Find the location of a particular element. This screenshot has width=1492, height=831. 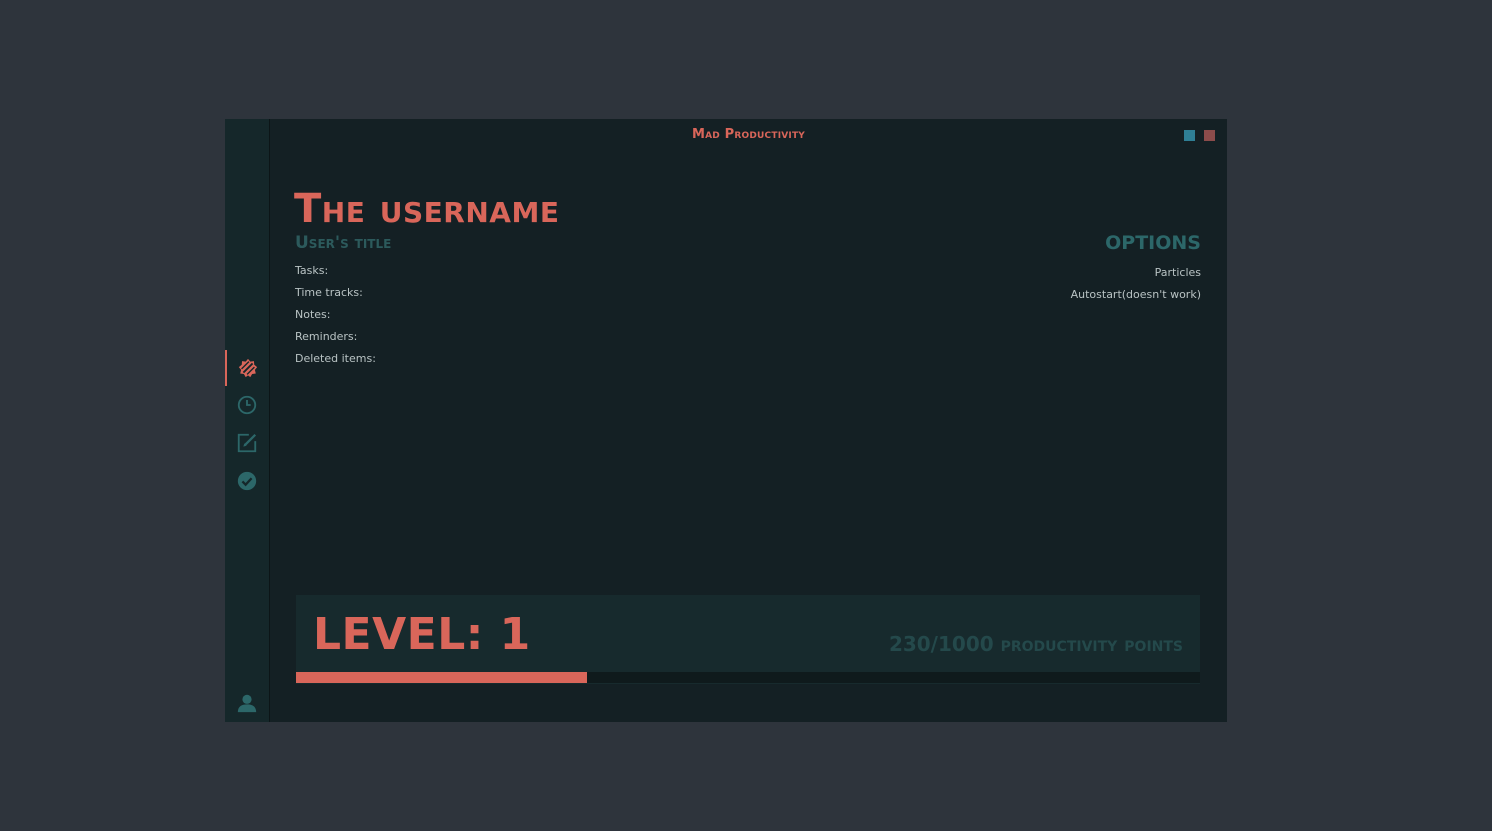

sidebar-item-profile is located at coordinates (247, 368).